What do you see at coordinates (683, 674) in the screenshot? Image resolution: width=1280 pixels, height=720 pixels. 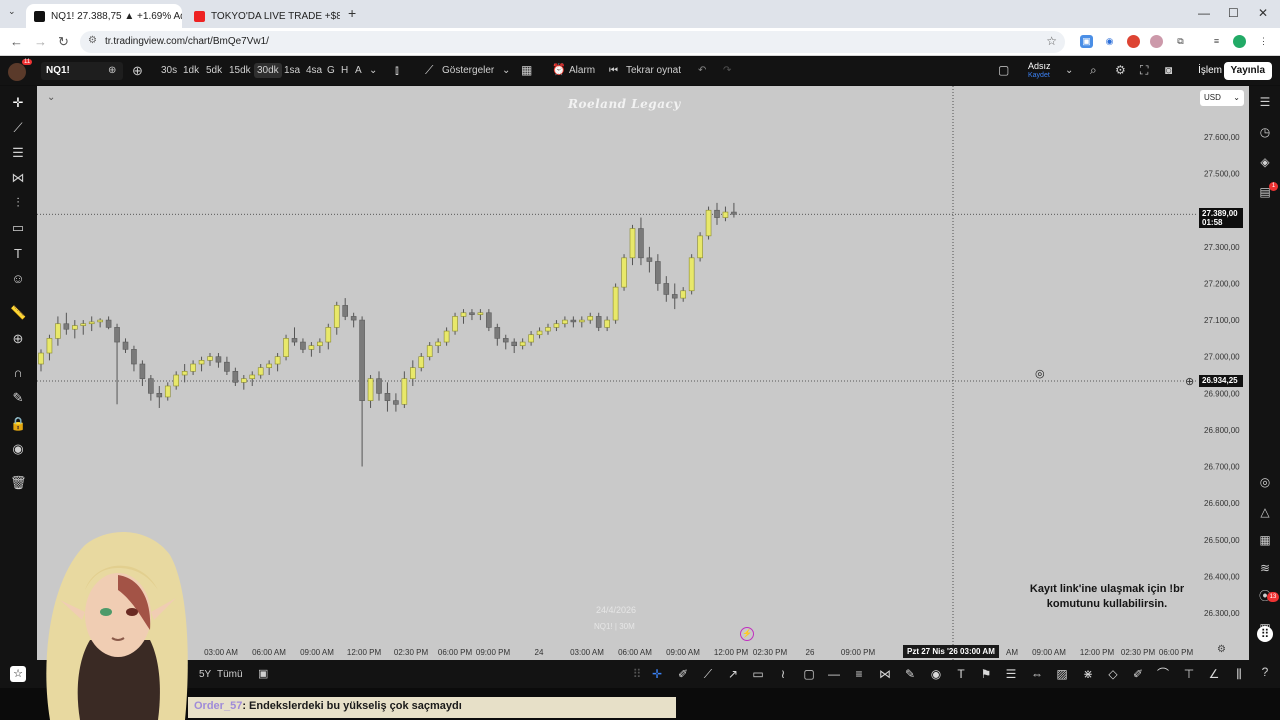 I see `brush-icon: ✐` at bounding box center [683, 674].